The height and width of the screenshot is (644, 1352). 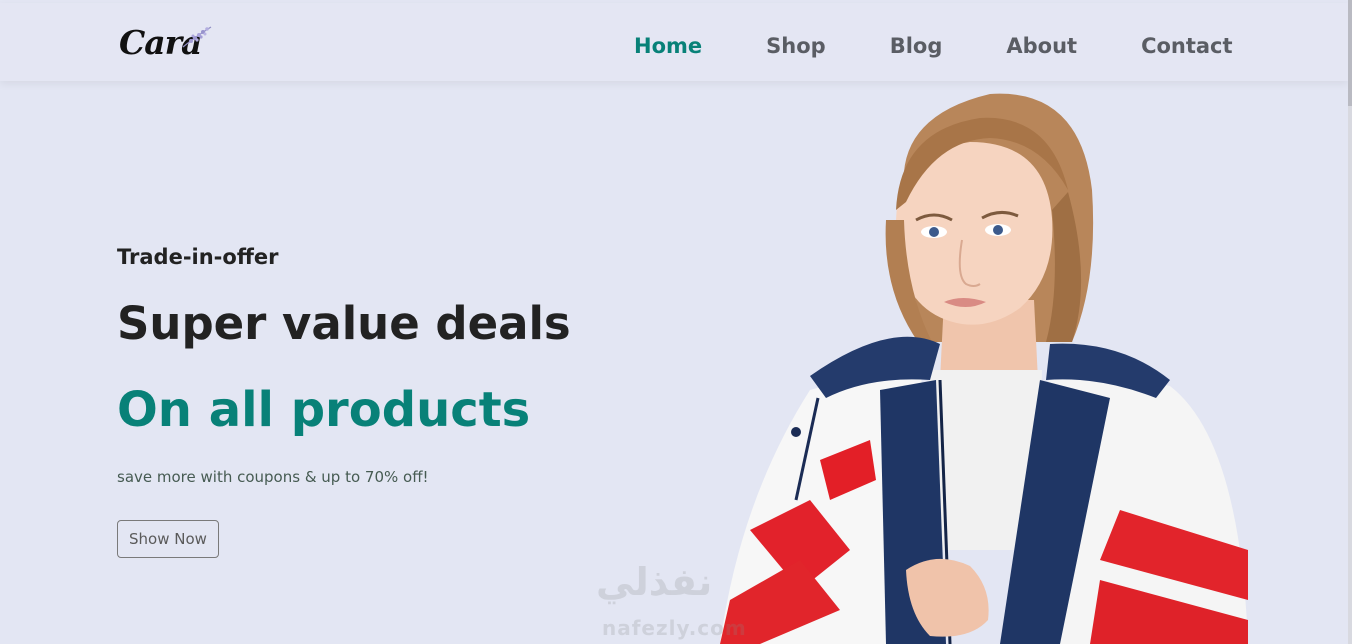 I want to click on main-nav: Home Shop Blog About Contact, so click(x=933, y=46).